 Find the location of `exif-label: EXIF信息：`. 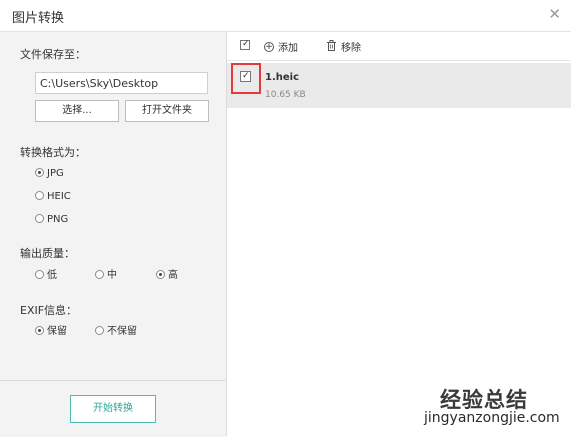

exif-label: EXIF信息： is located at coordinates (49, 310).